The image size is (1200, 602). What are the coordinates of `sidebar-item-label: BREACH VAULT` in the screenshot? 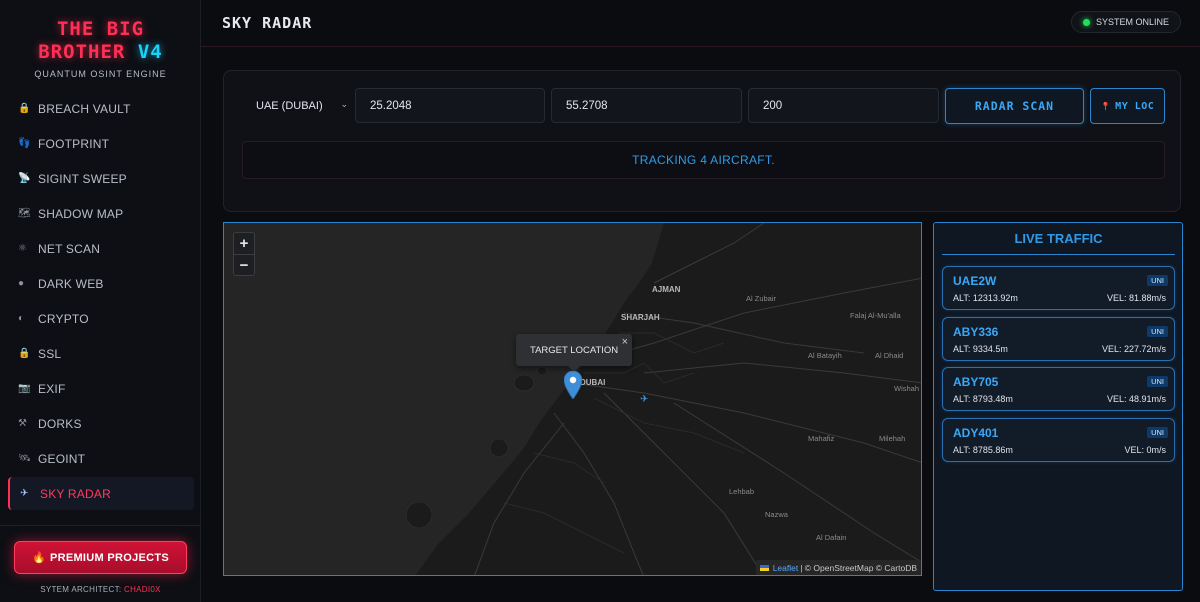 It's located at (84, 108).